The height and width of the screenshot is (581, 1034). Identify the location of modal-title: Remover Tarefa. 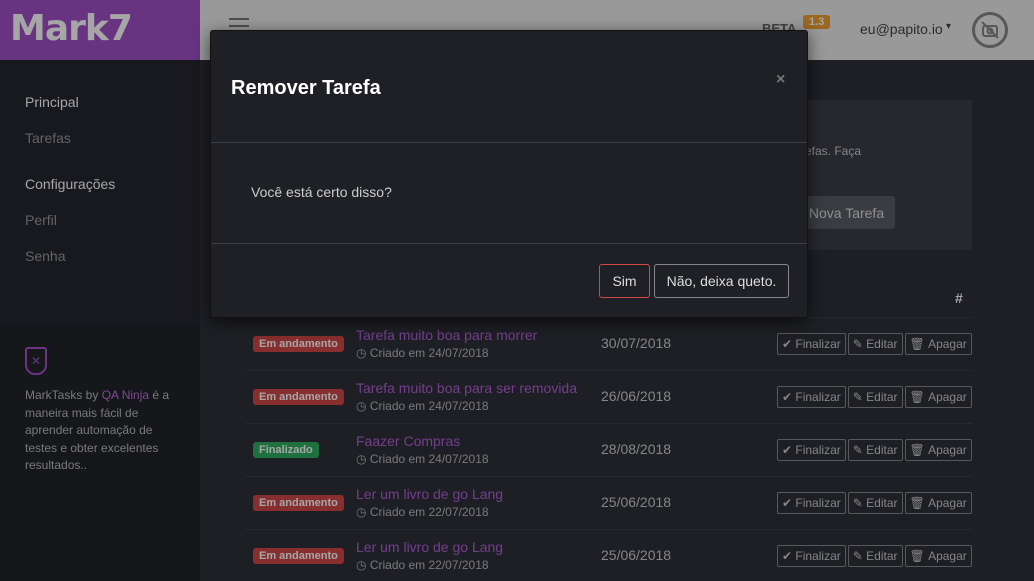
(306, 88).